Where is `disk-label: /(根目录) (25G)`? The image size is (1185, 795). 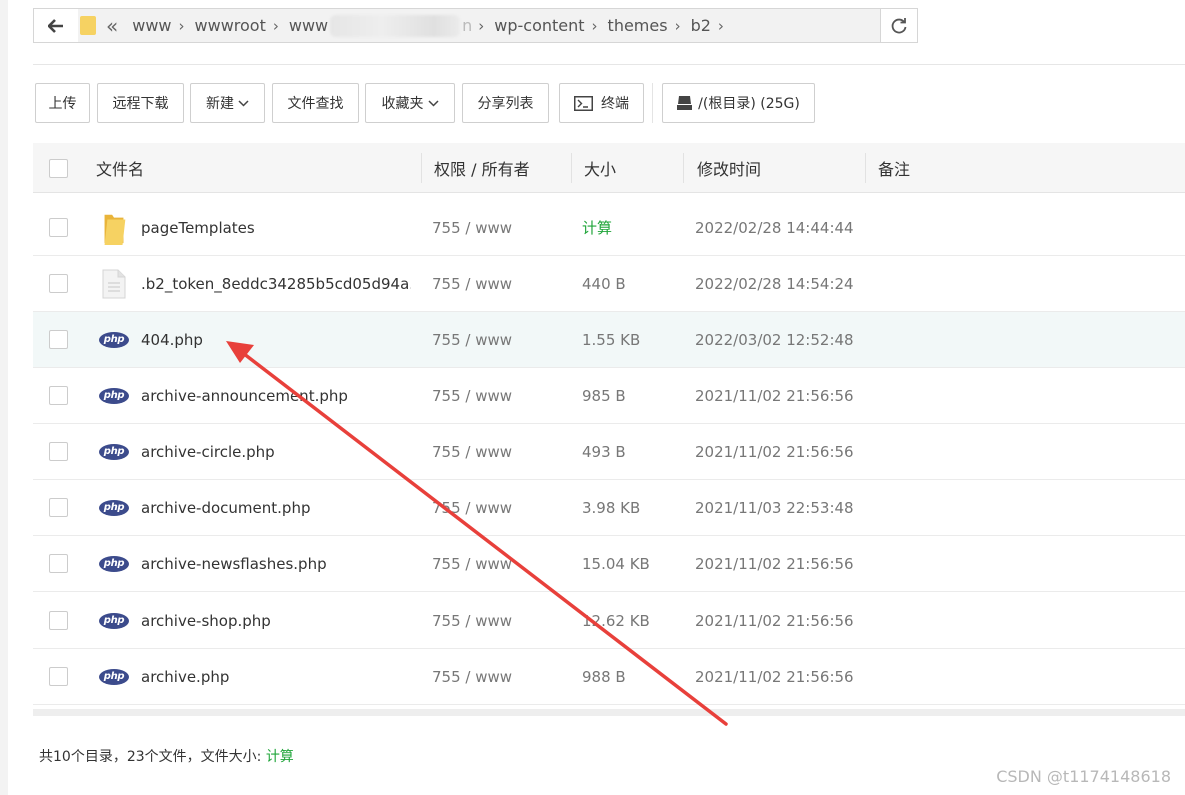
disk-label: /(根目录) (25G) is located at coordinates (749, 104).